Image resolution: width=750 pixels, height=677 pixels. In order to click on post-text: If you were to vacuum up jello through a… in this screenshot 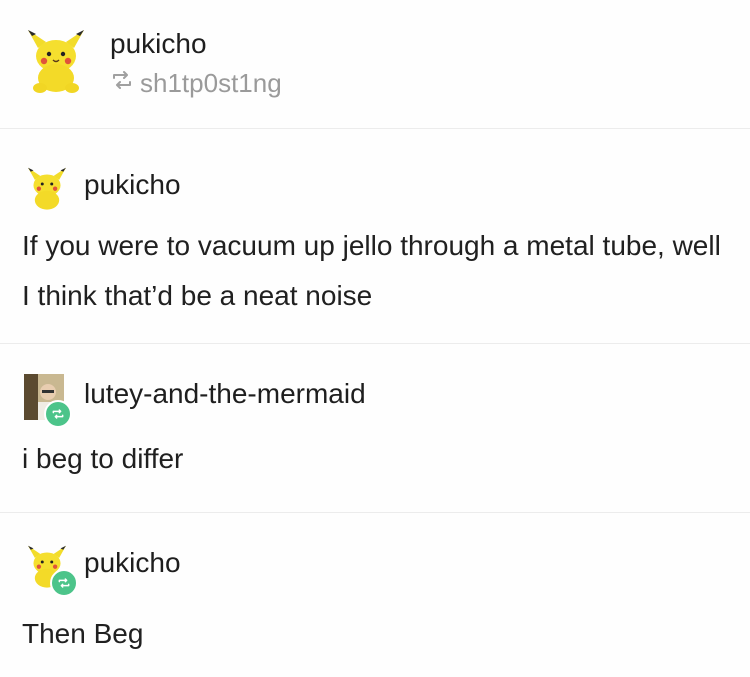, I will do `click(371, 270)`.